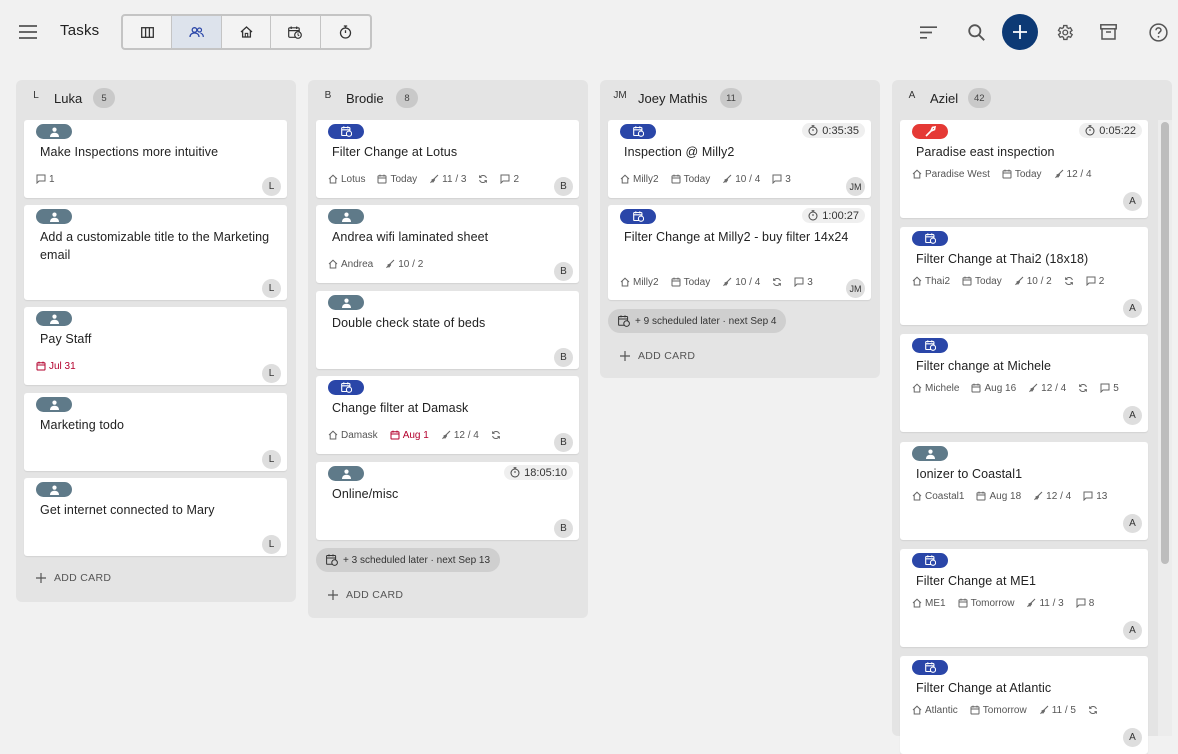 This screenshot has height=754, width=1178. What do you see at coordinates (155, 517) in the screenshot?
I see `task-card: Get internet connected to Mary L` at bounding box center [155, 517].